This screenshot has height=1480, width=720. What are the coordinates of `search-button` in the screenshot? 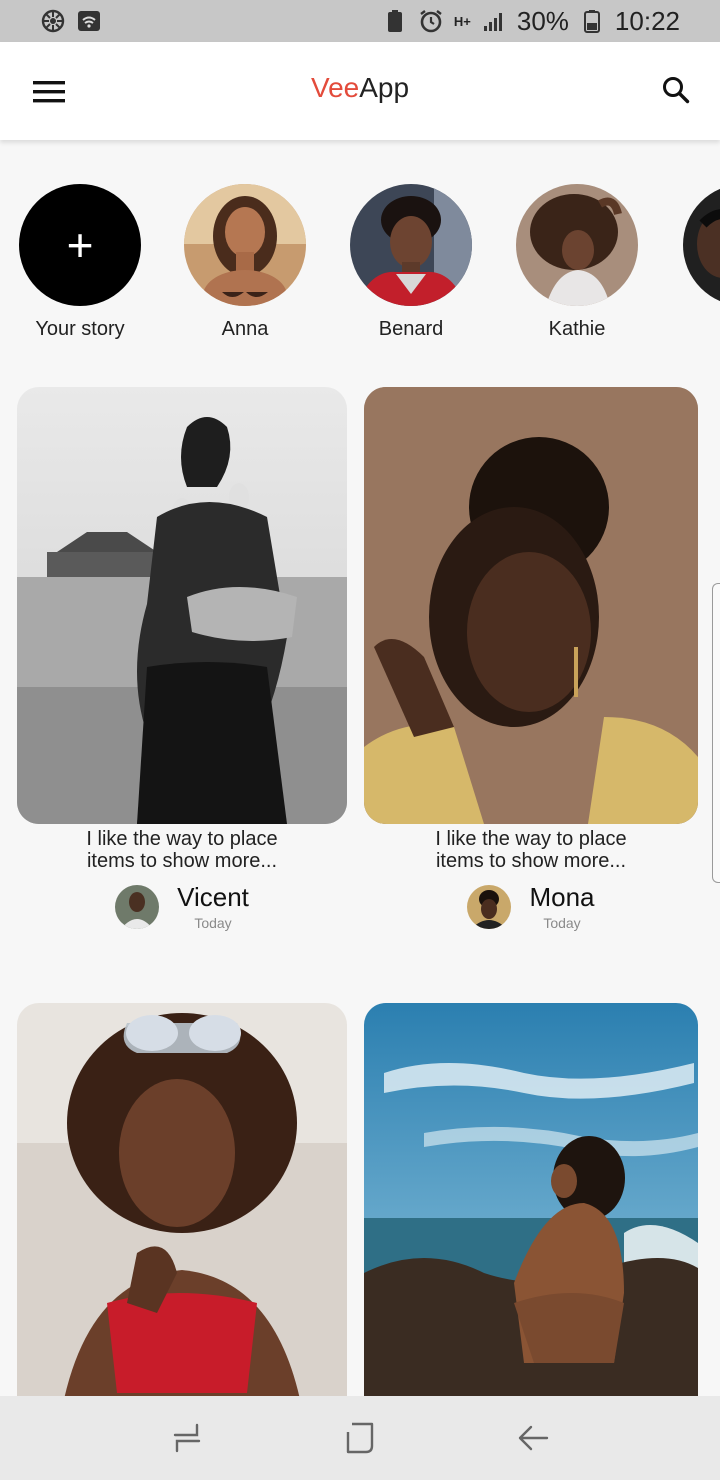 It's located at (676, 90).